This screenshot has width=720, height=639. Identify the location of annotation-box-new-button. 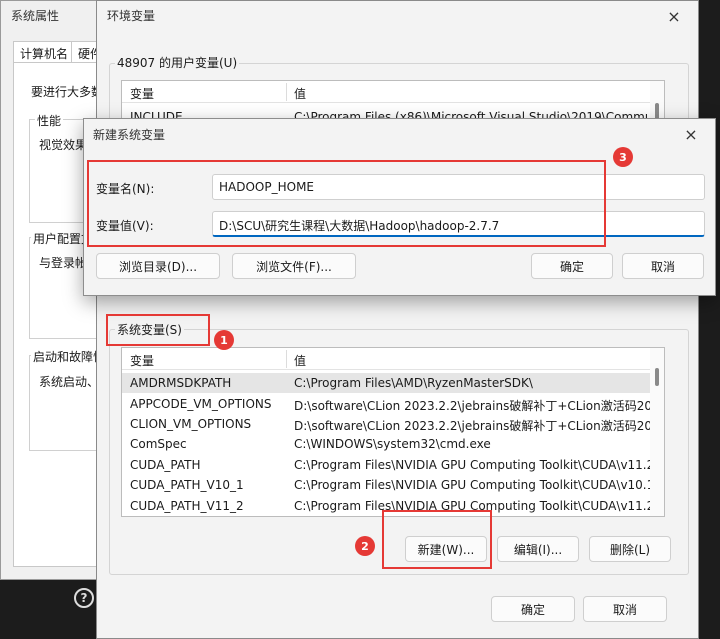
(437, 539).